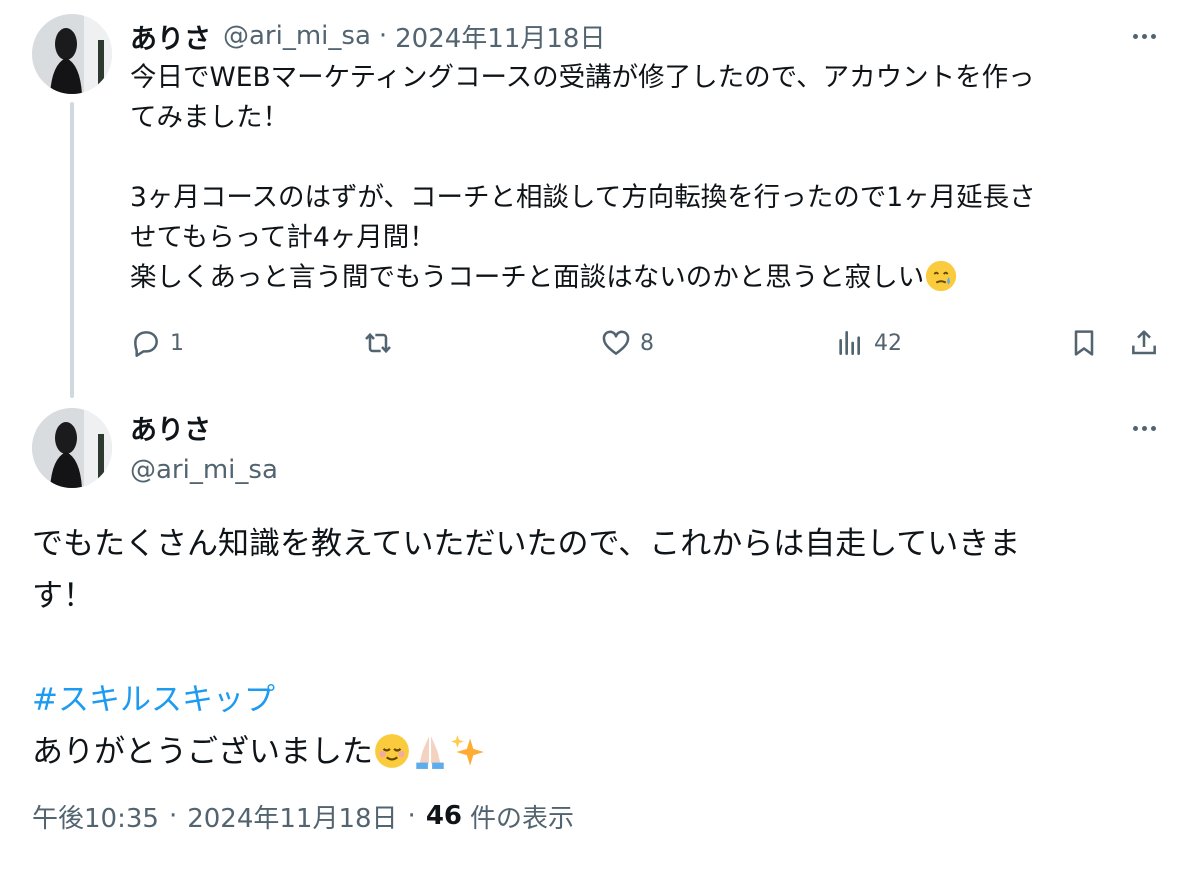 The image size is (1194, 870). Describe the element at coordinates (392, 751) in the screenshot. I see `relieved-face-icon` at that location.